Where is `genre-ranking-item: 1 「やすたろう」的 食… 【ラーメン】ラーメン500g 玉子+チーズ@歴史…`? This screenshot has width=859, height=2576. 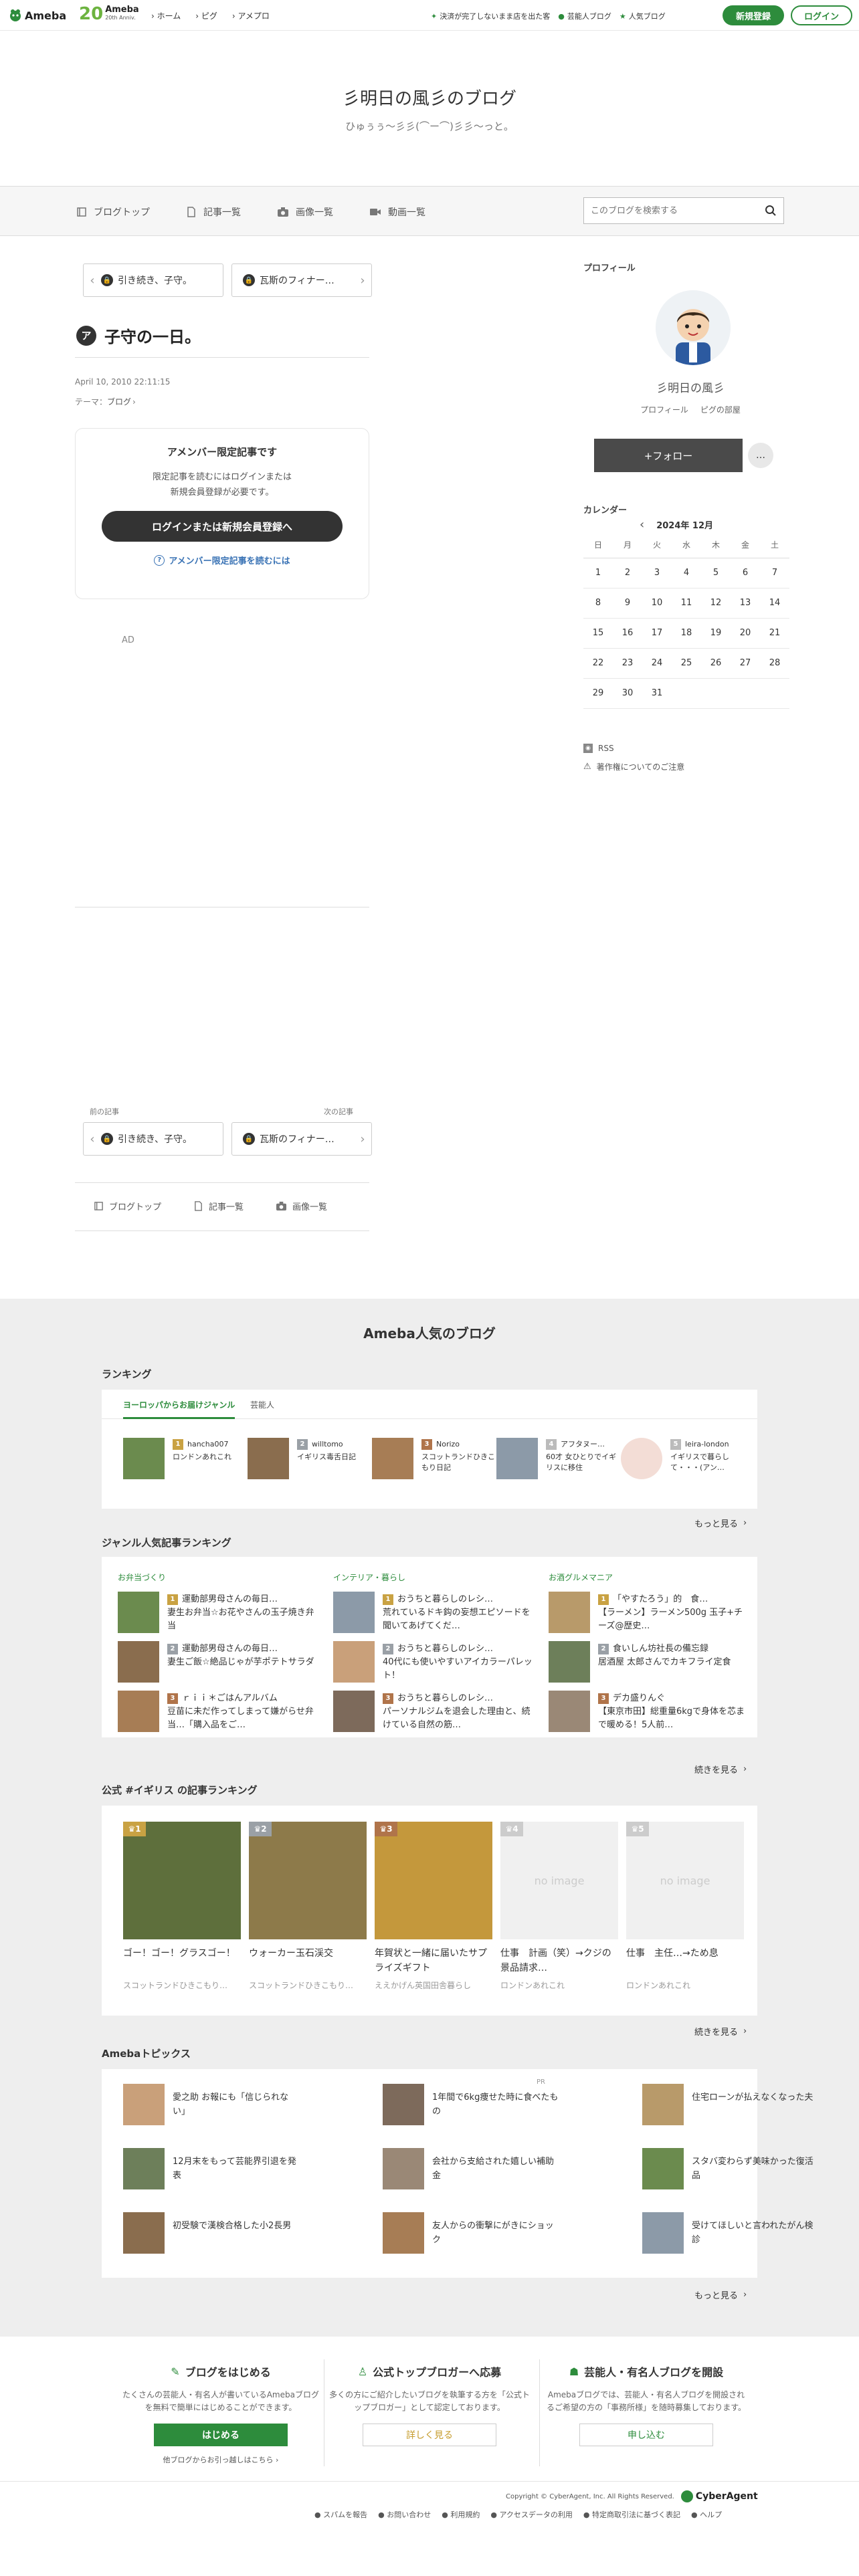 genre-ranking-item: 1 「やすたろう」的 食… 【ラーメン】ラーメン500g 玉子+チーズ@歴史… is located at coordinates (649, 1612).